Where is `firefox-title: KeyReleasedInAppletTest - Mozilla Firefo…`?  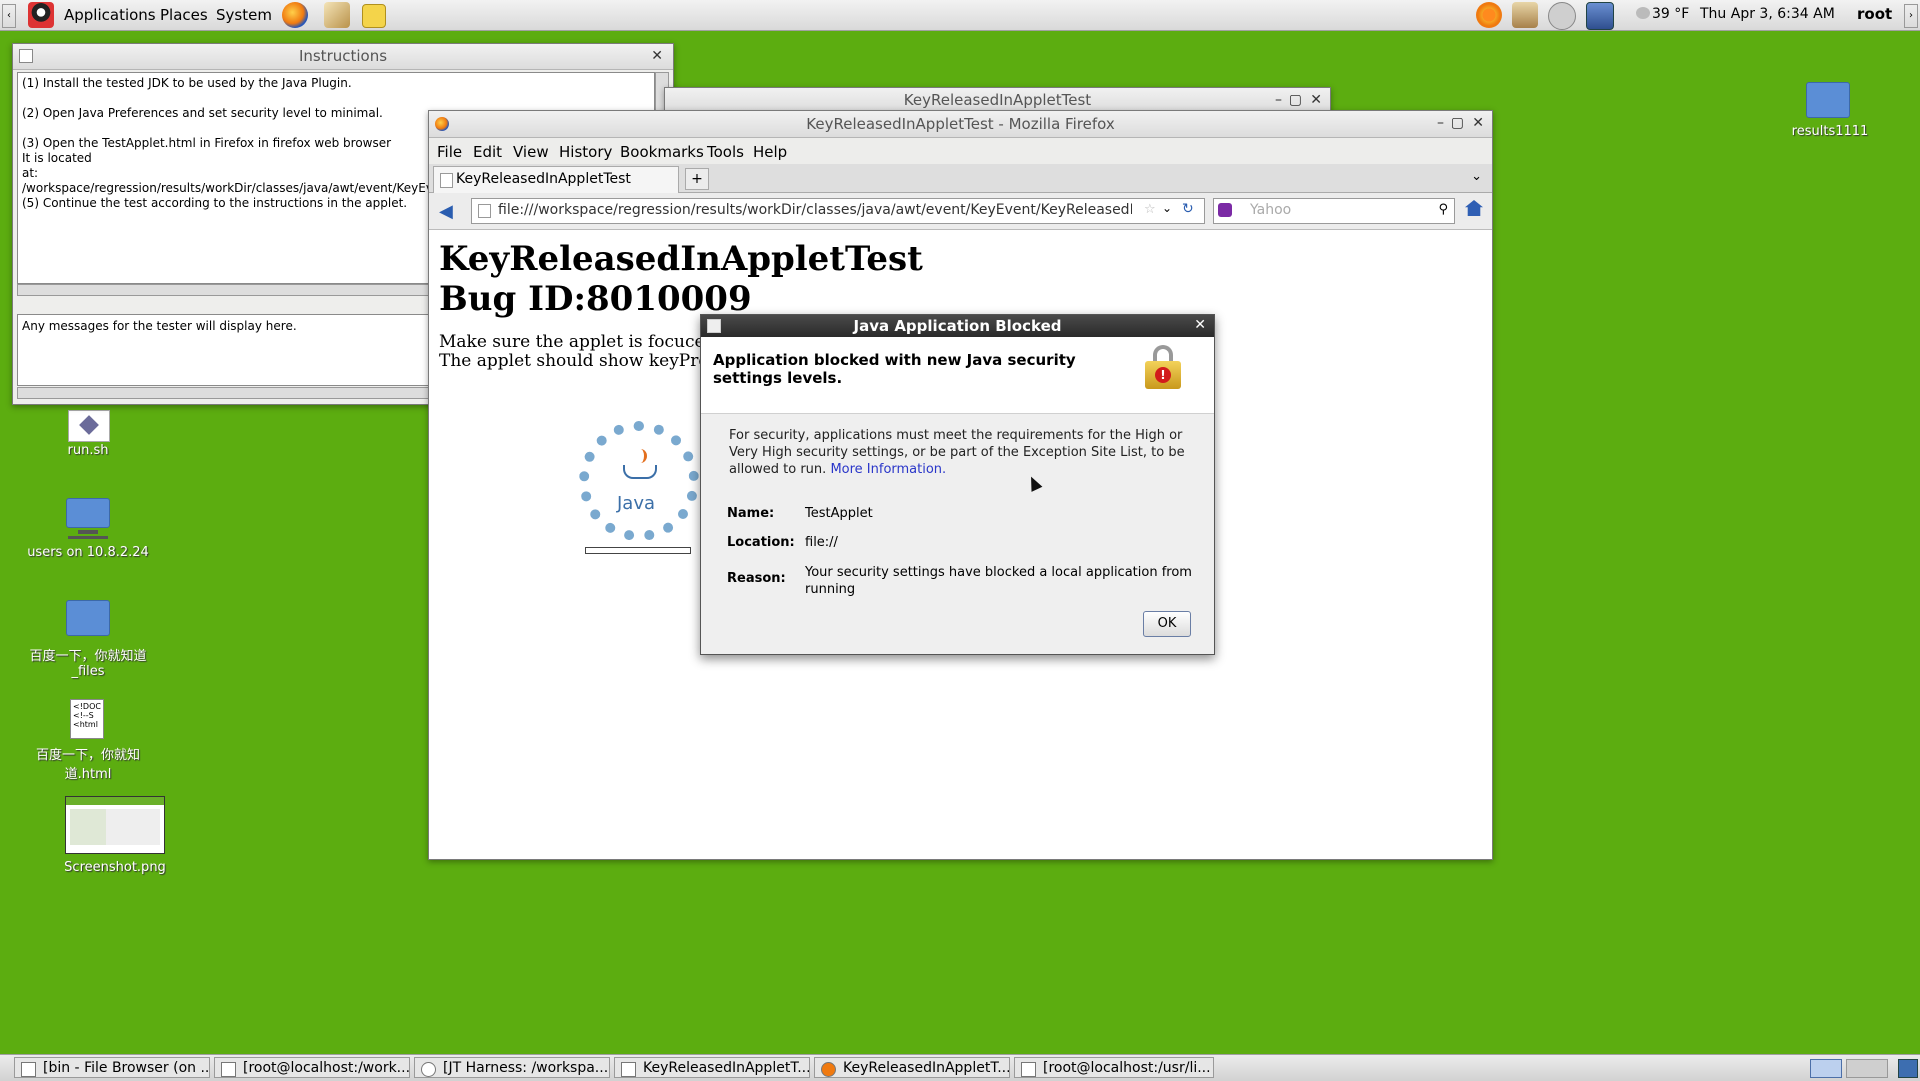 firefox-title: KeyReleasedInAppletTest - Mozilla Firefo… is located at coordinates (960, 124).